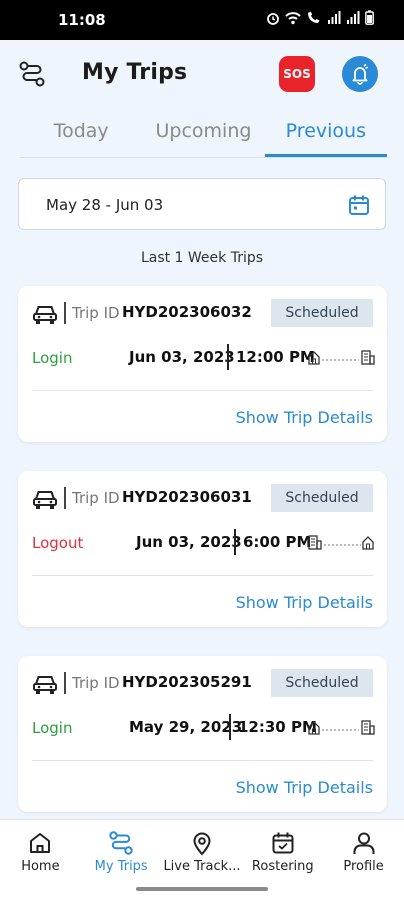 Image resolution: width=404 pixels, height=900 pixels. I want to click on nav-label: Profile, so click(363, 866).